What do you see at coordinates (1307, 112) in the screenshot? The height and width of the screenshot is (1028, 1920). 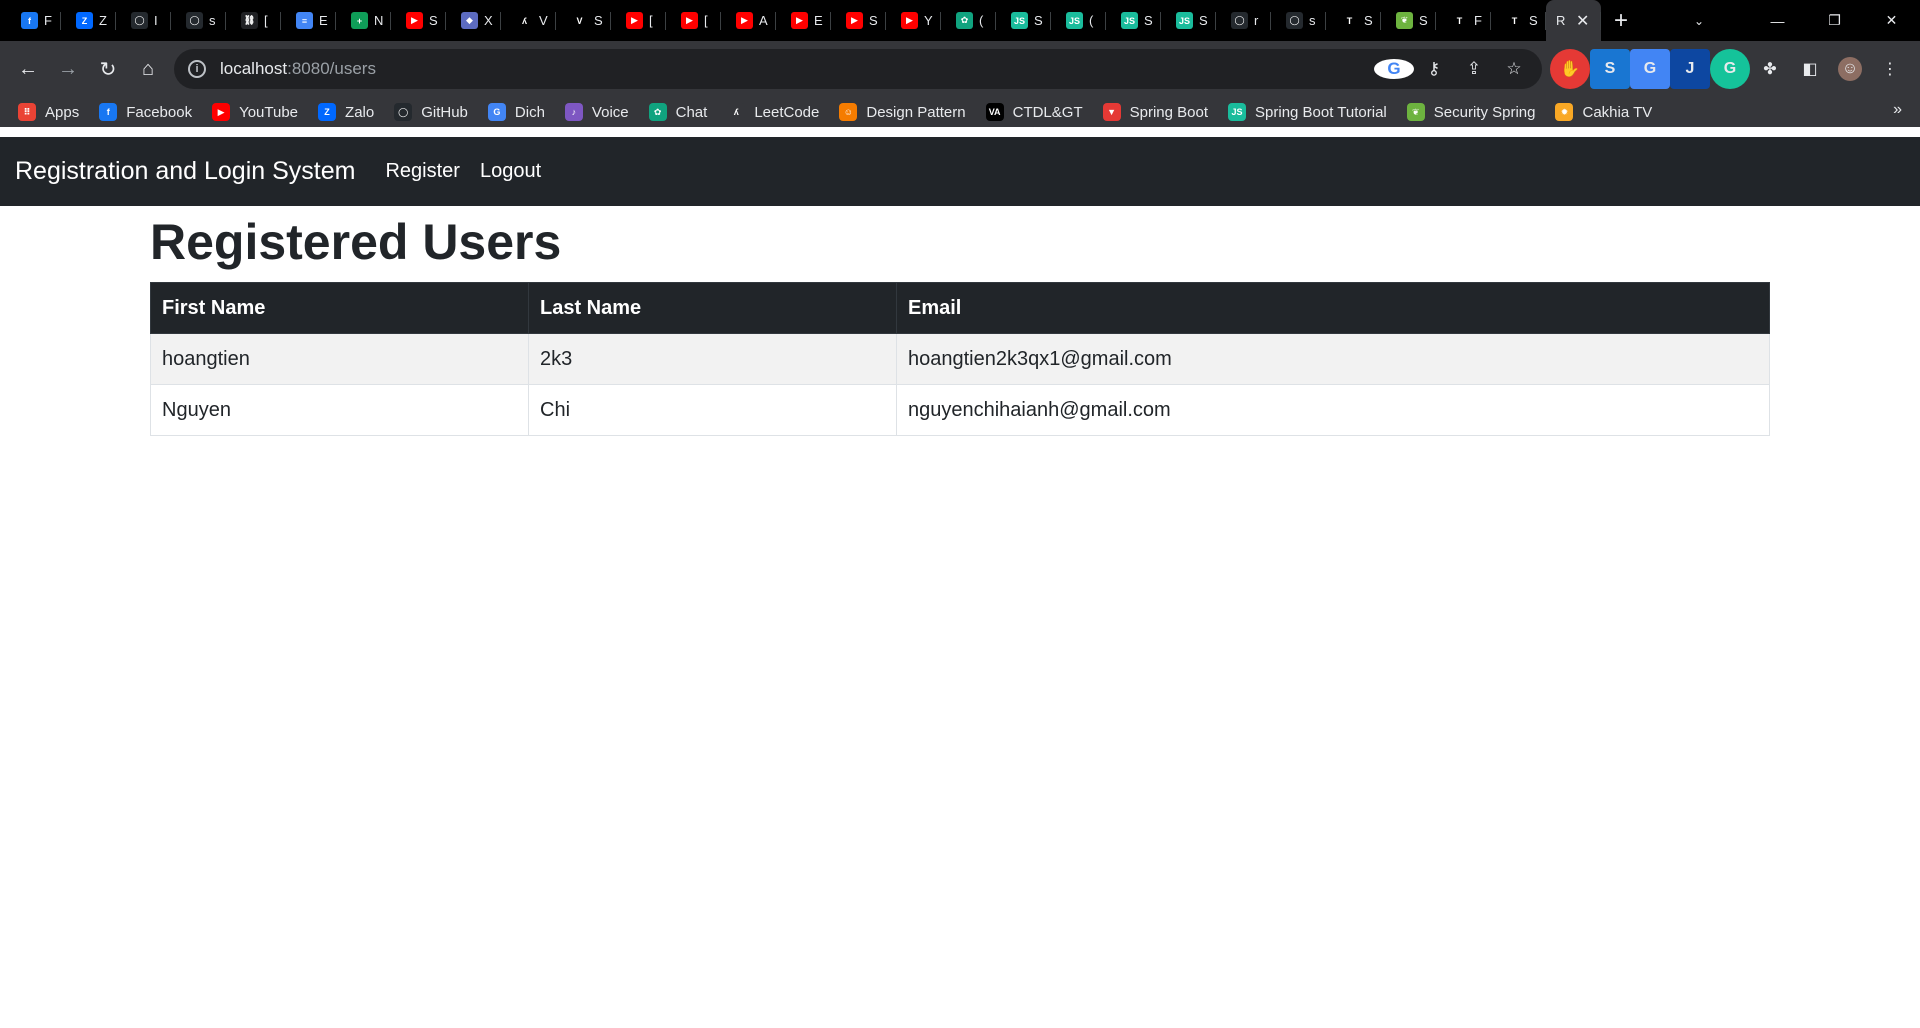 I see `bookmark-item: JS Spring Boot Tutorial` at bounding box center [1307, 112].